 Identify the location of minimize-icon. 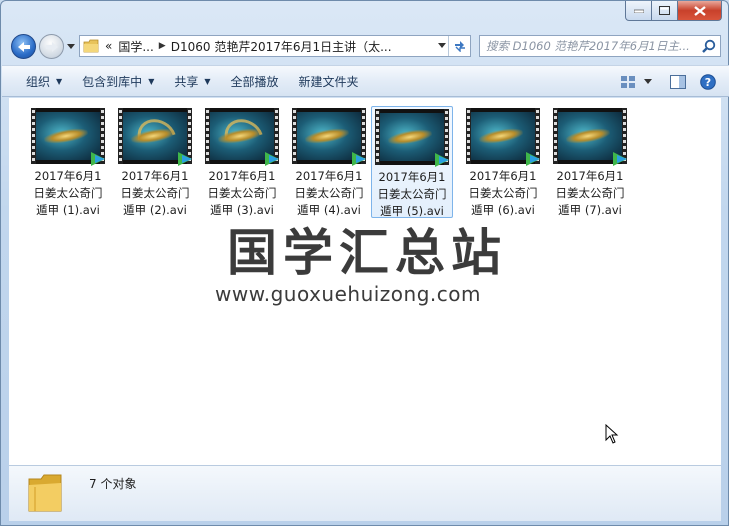
(638, 11).